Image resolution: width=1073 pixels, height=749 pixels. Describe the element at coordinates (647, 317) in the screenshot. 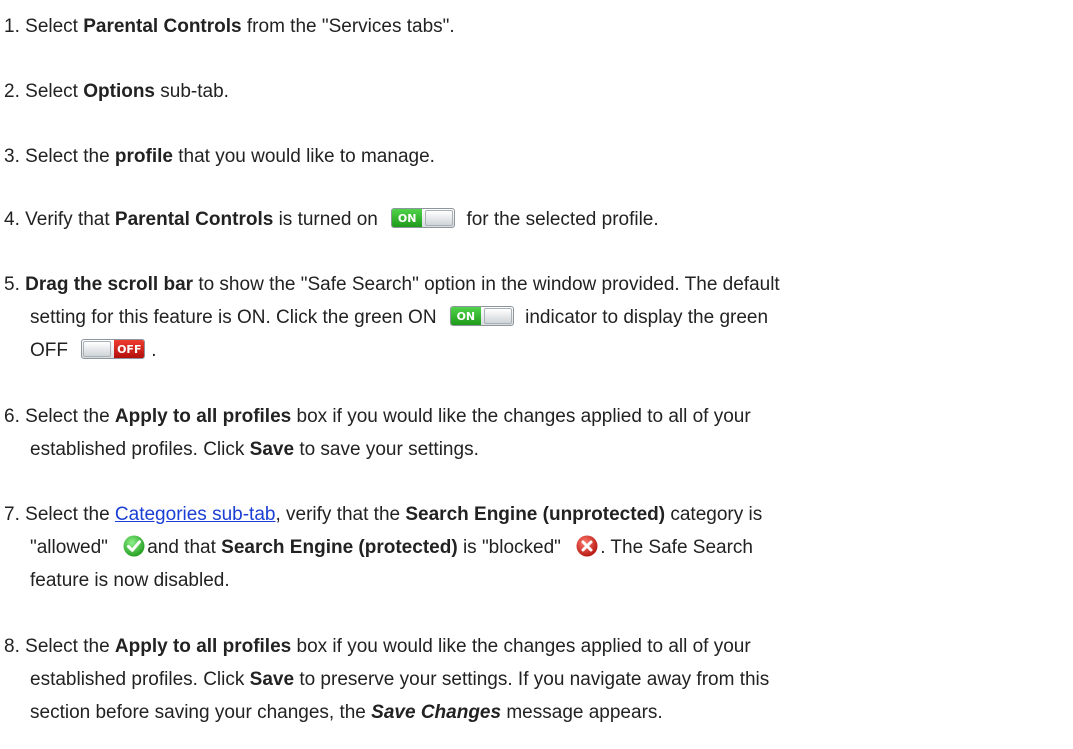

I see `step-text: indicator to display the green` at that location.